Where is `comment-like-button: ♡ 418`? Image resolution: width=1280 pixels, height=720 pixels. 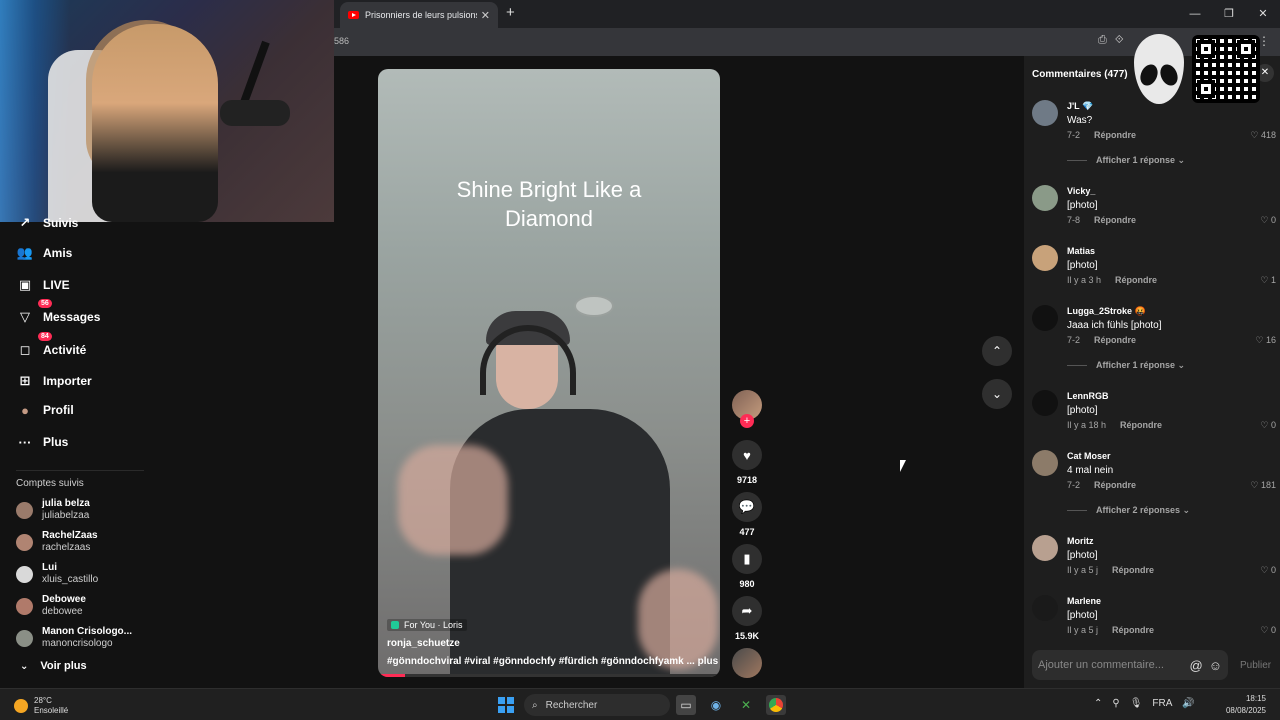 comment-like-button: ♡ 418 is located at coordinates (1263, 135).